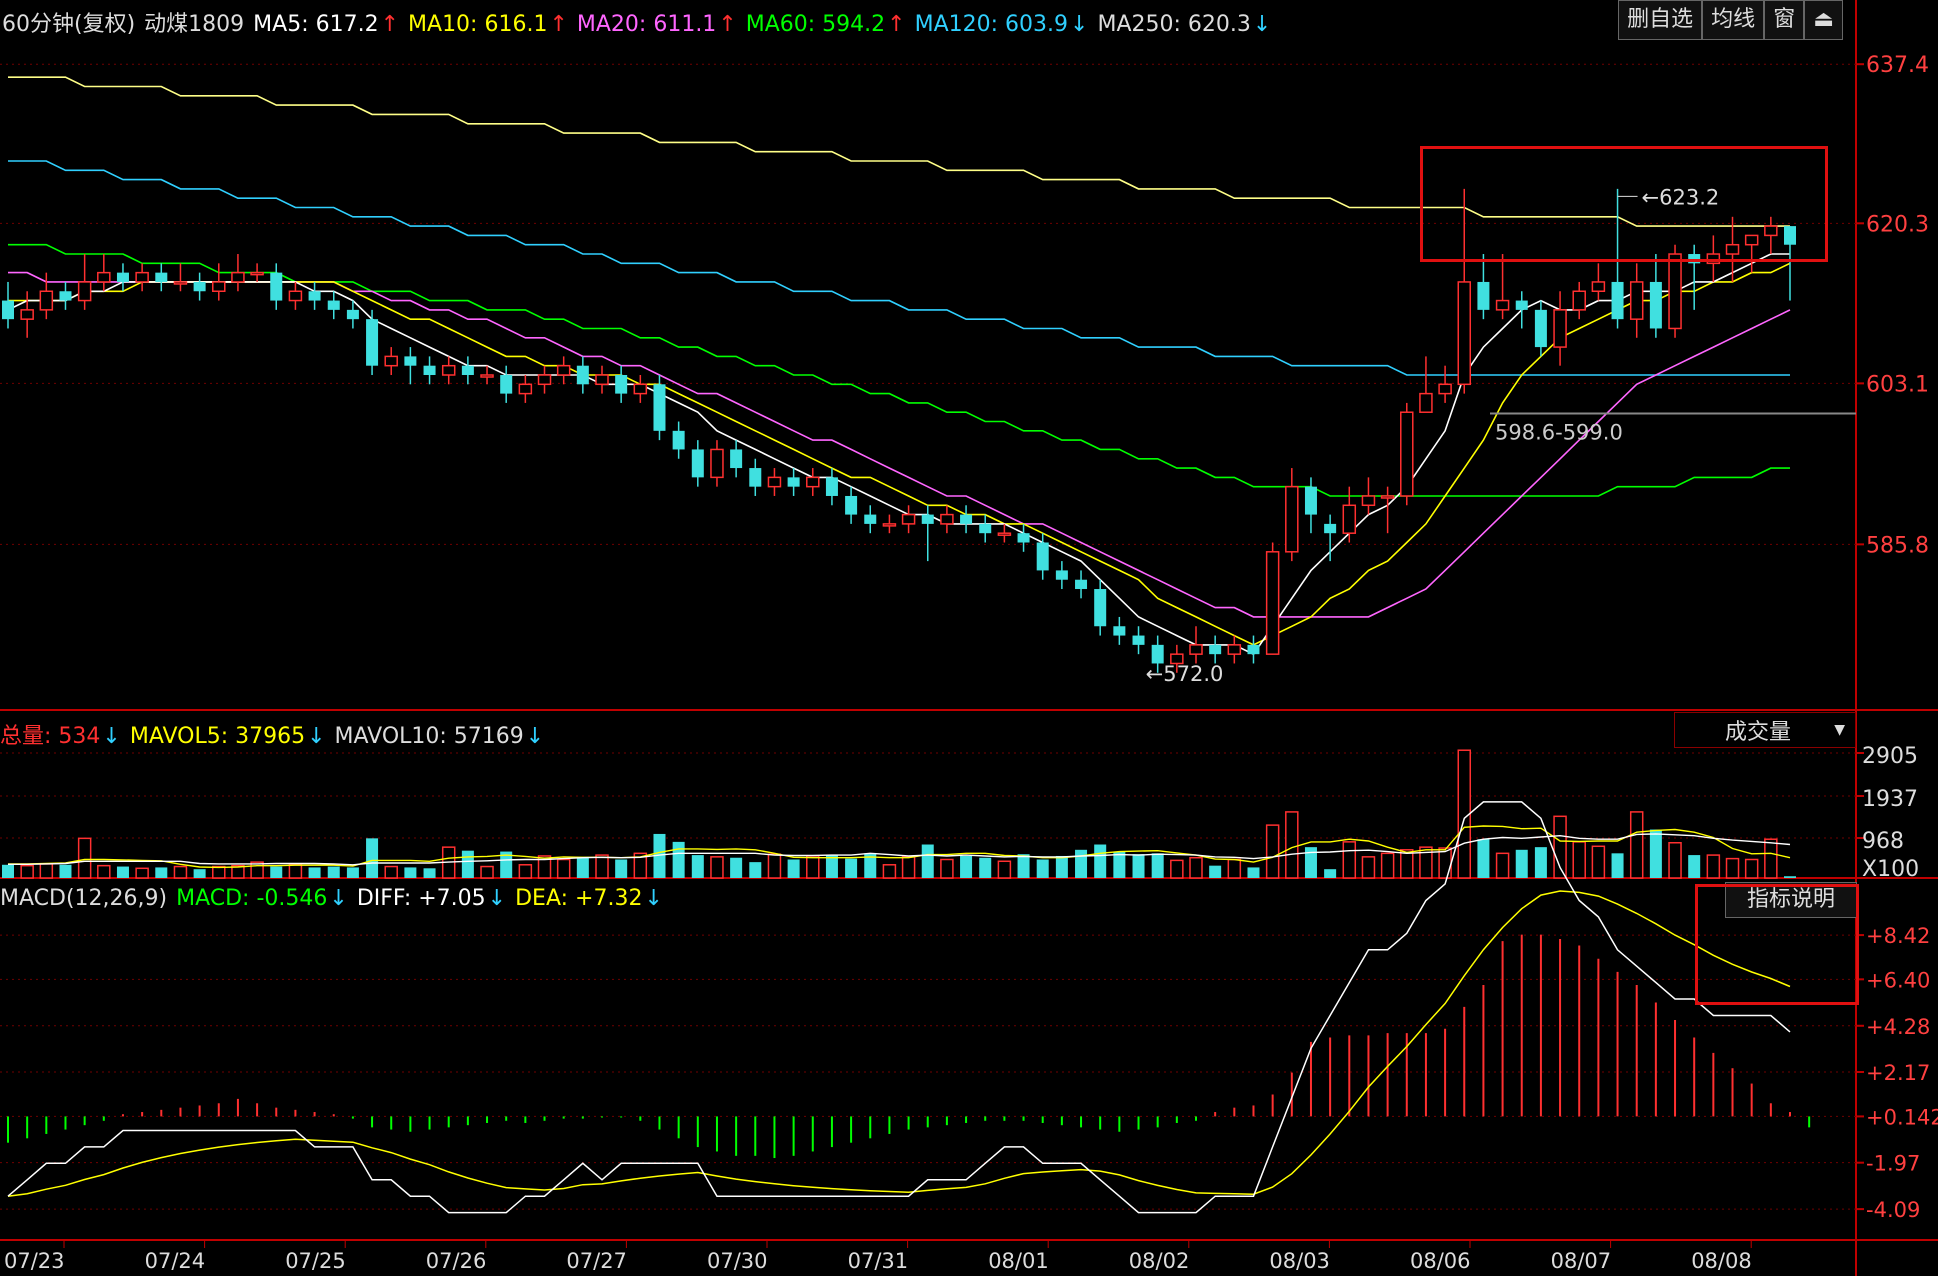 Image resolution: width=1938 pixels, height=1276 pixels. What do you see at coordinates (1893, 1164) in the screenshot?
I see `macd-tick-label: -1.97` at bounding box center [1893, 1164].